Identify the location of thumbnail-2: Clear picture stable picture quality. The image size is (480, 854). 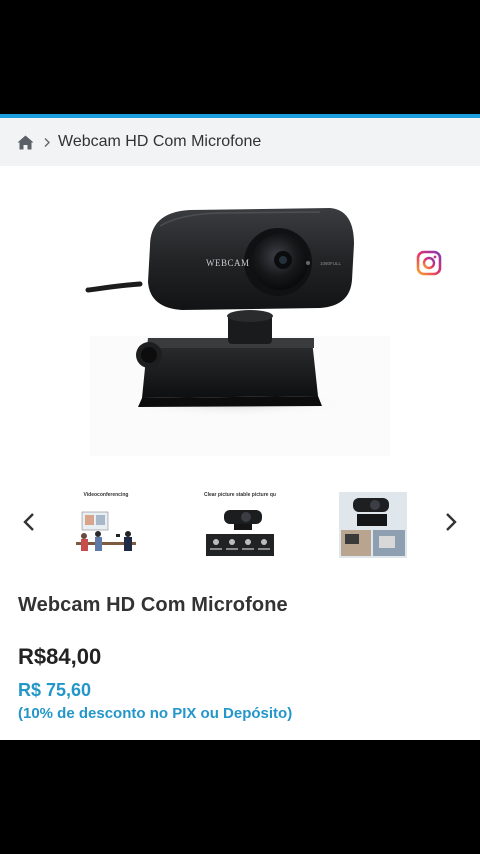
(240, 525).